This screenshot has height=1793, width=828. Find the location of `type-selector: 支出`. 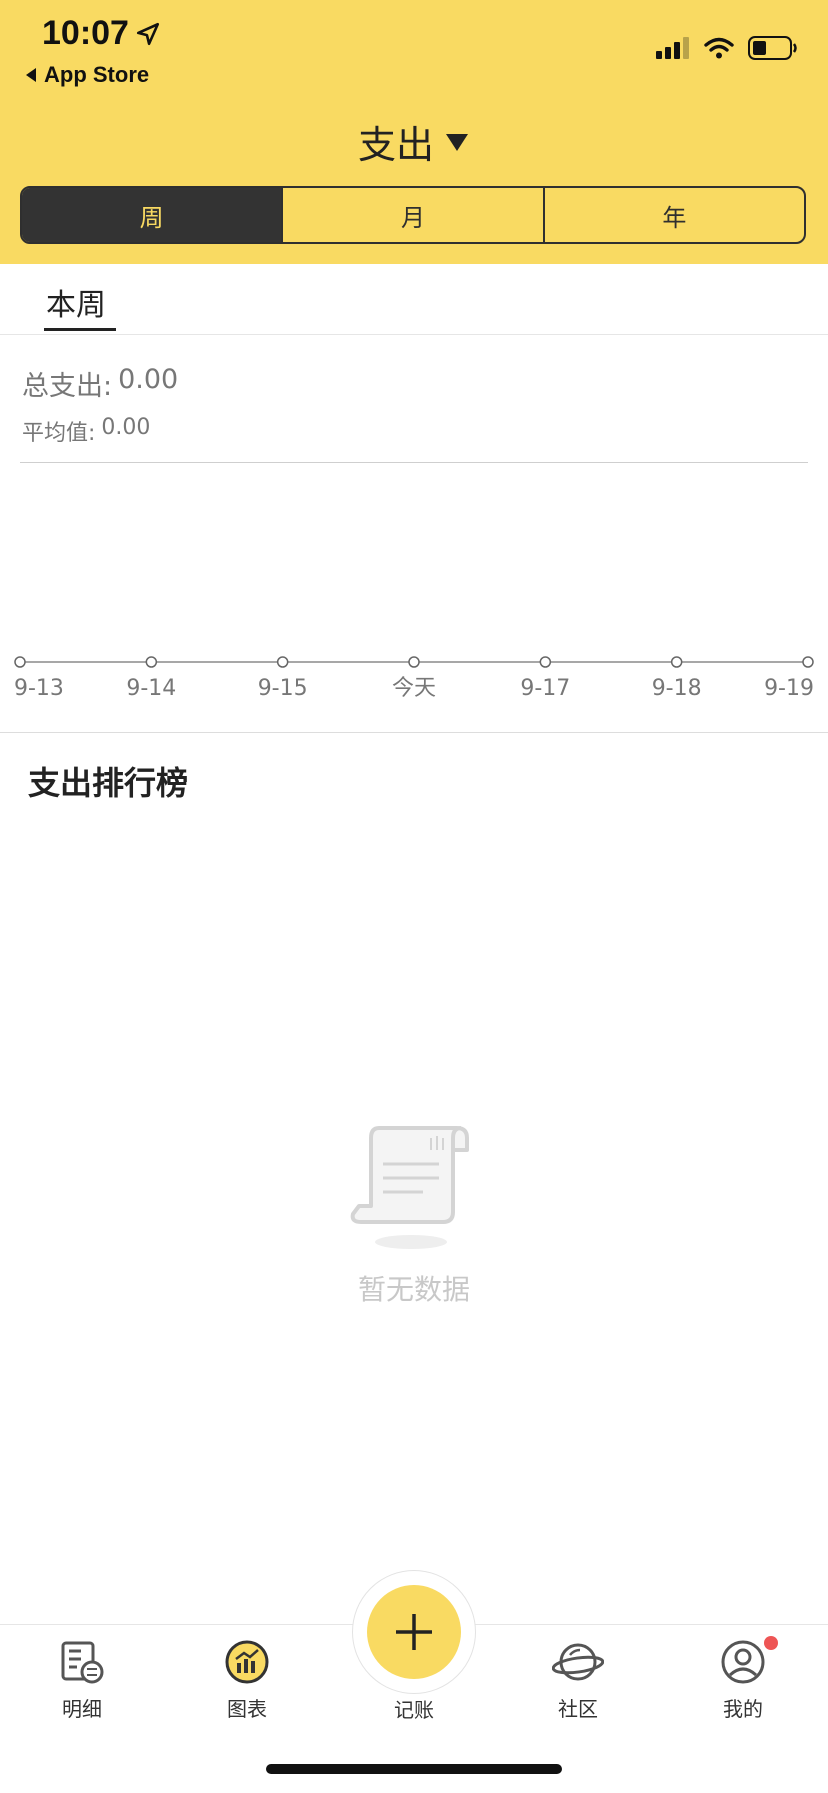

type-selector: 支出 is located at coordinates (414, 141).